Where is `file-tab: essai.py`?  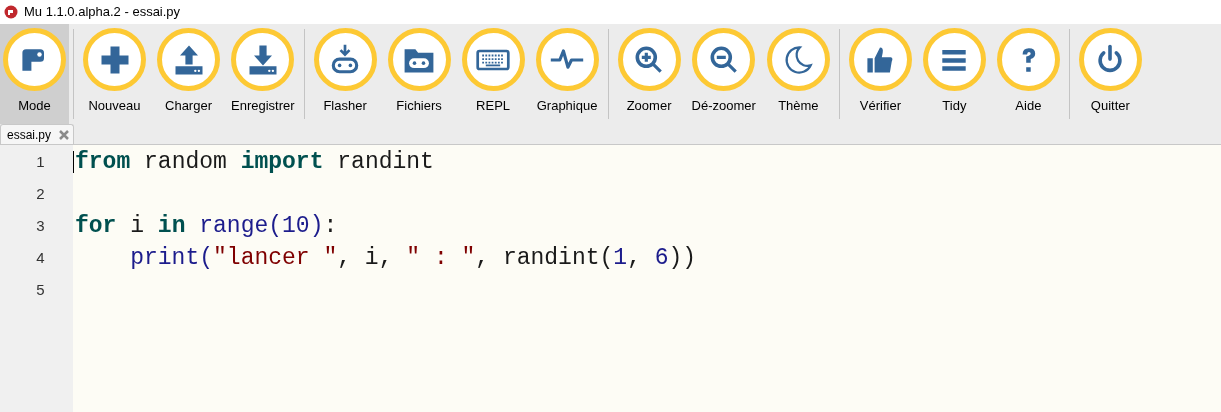
file-tab: essai.py is located at coordinates (37, 134).